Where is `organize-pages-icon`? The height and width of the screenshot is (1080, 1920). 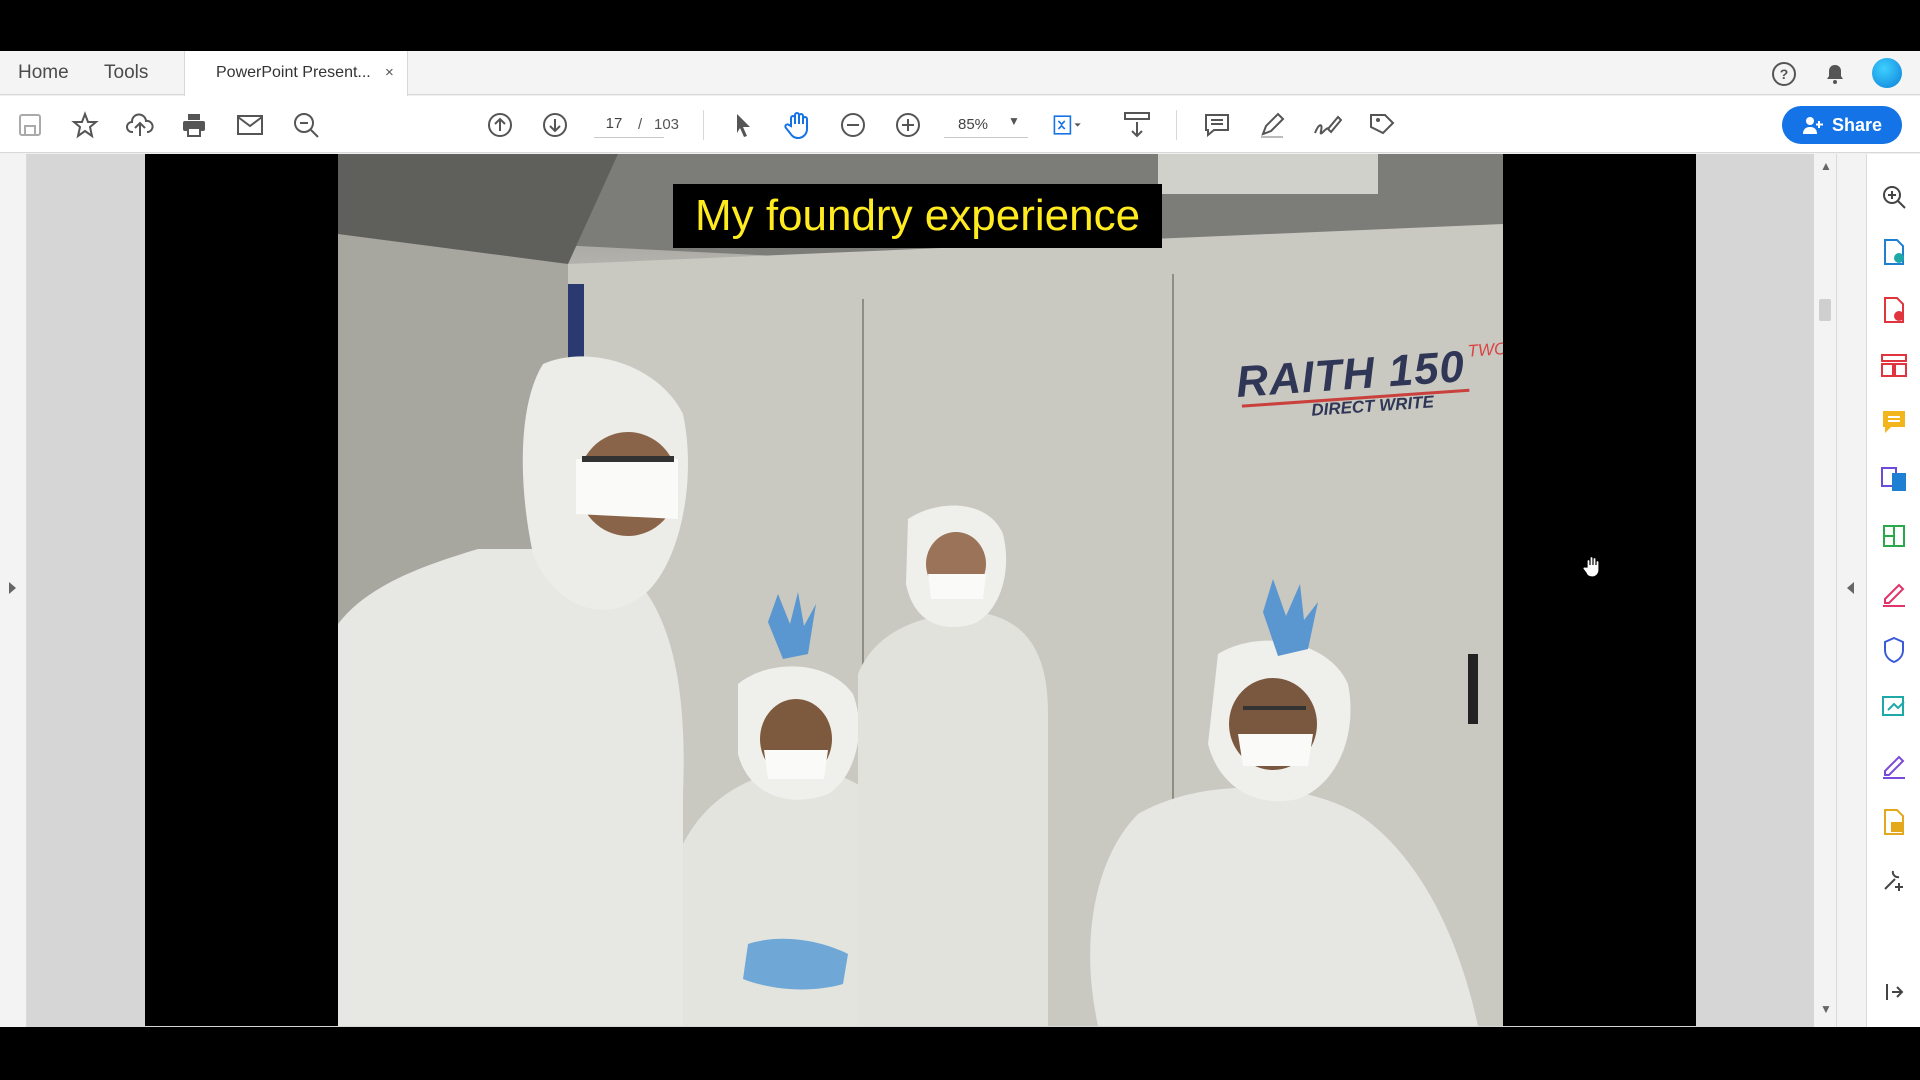
organize-pages-icon is located at coordinates (1894, 366).